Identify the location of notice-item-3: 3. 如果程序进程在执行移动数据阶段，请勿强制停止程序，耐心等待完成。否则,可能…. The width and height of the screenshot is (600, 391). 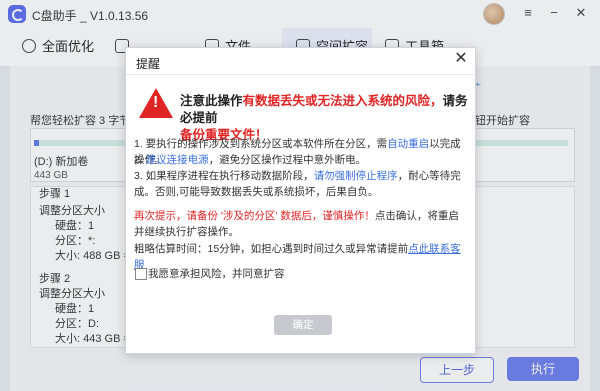
(297, 184).